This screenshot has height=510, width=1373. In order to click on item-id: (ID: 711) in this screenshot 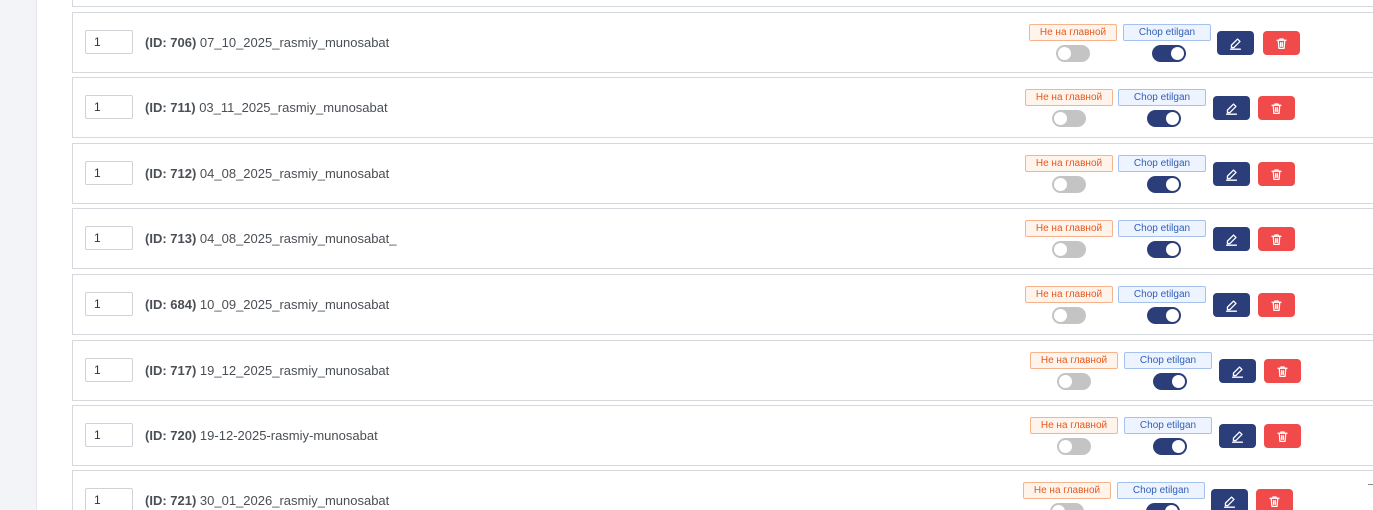, I will do `click(170, 107)`.